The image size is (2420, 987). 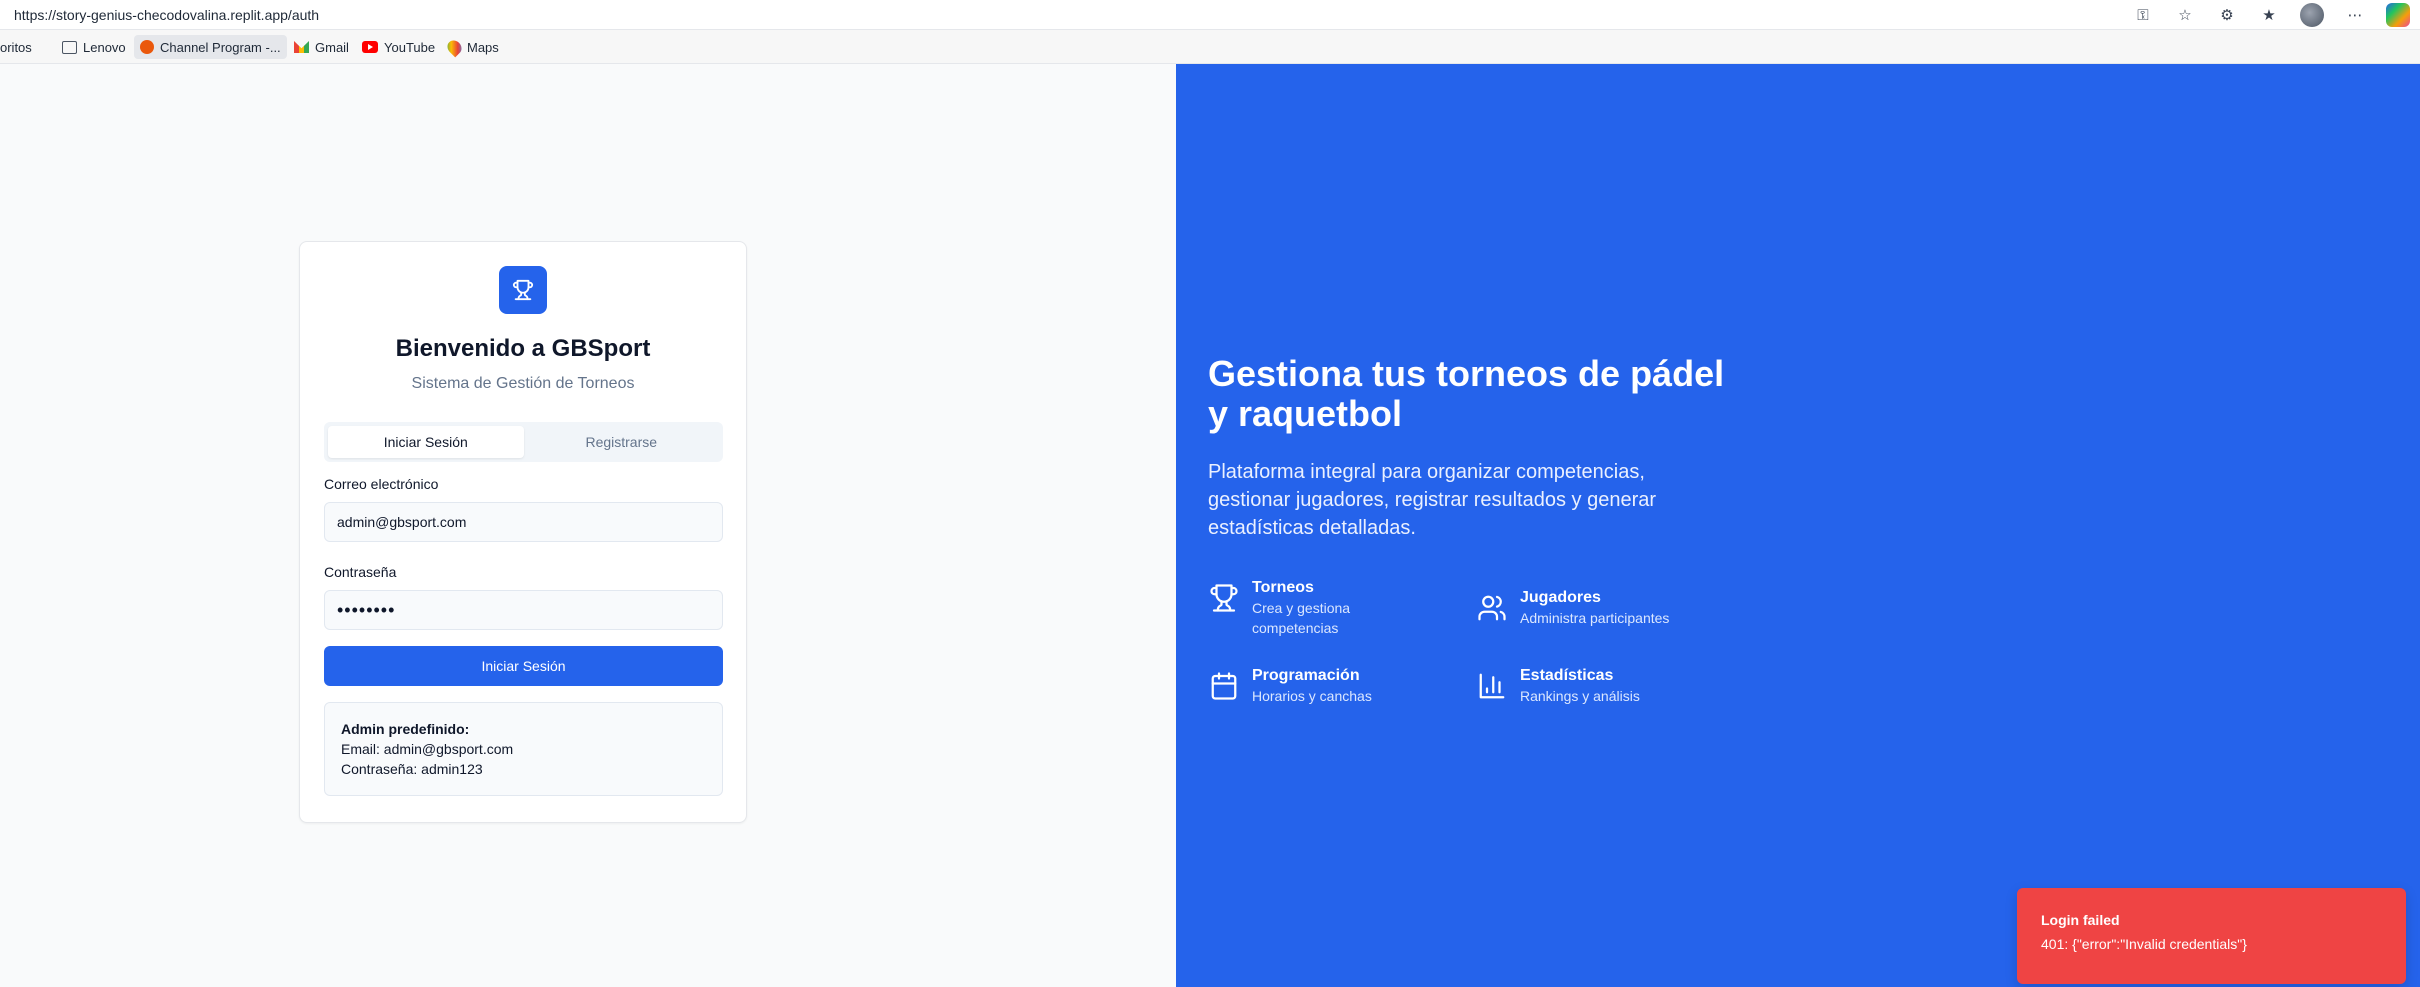 What do you see at coordinates (1492, 608) in the screenshot?
I see `users-icon` at bounding box center [1492, 608].